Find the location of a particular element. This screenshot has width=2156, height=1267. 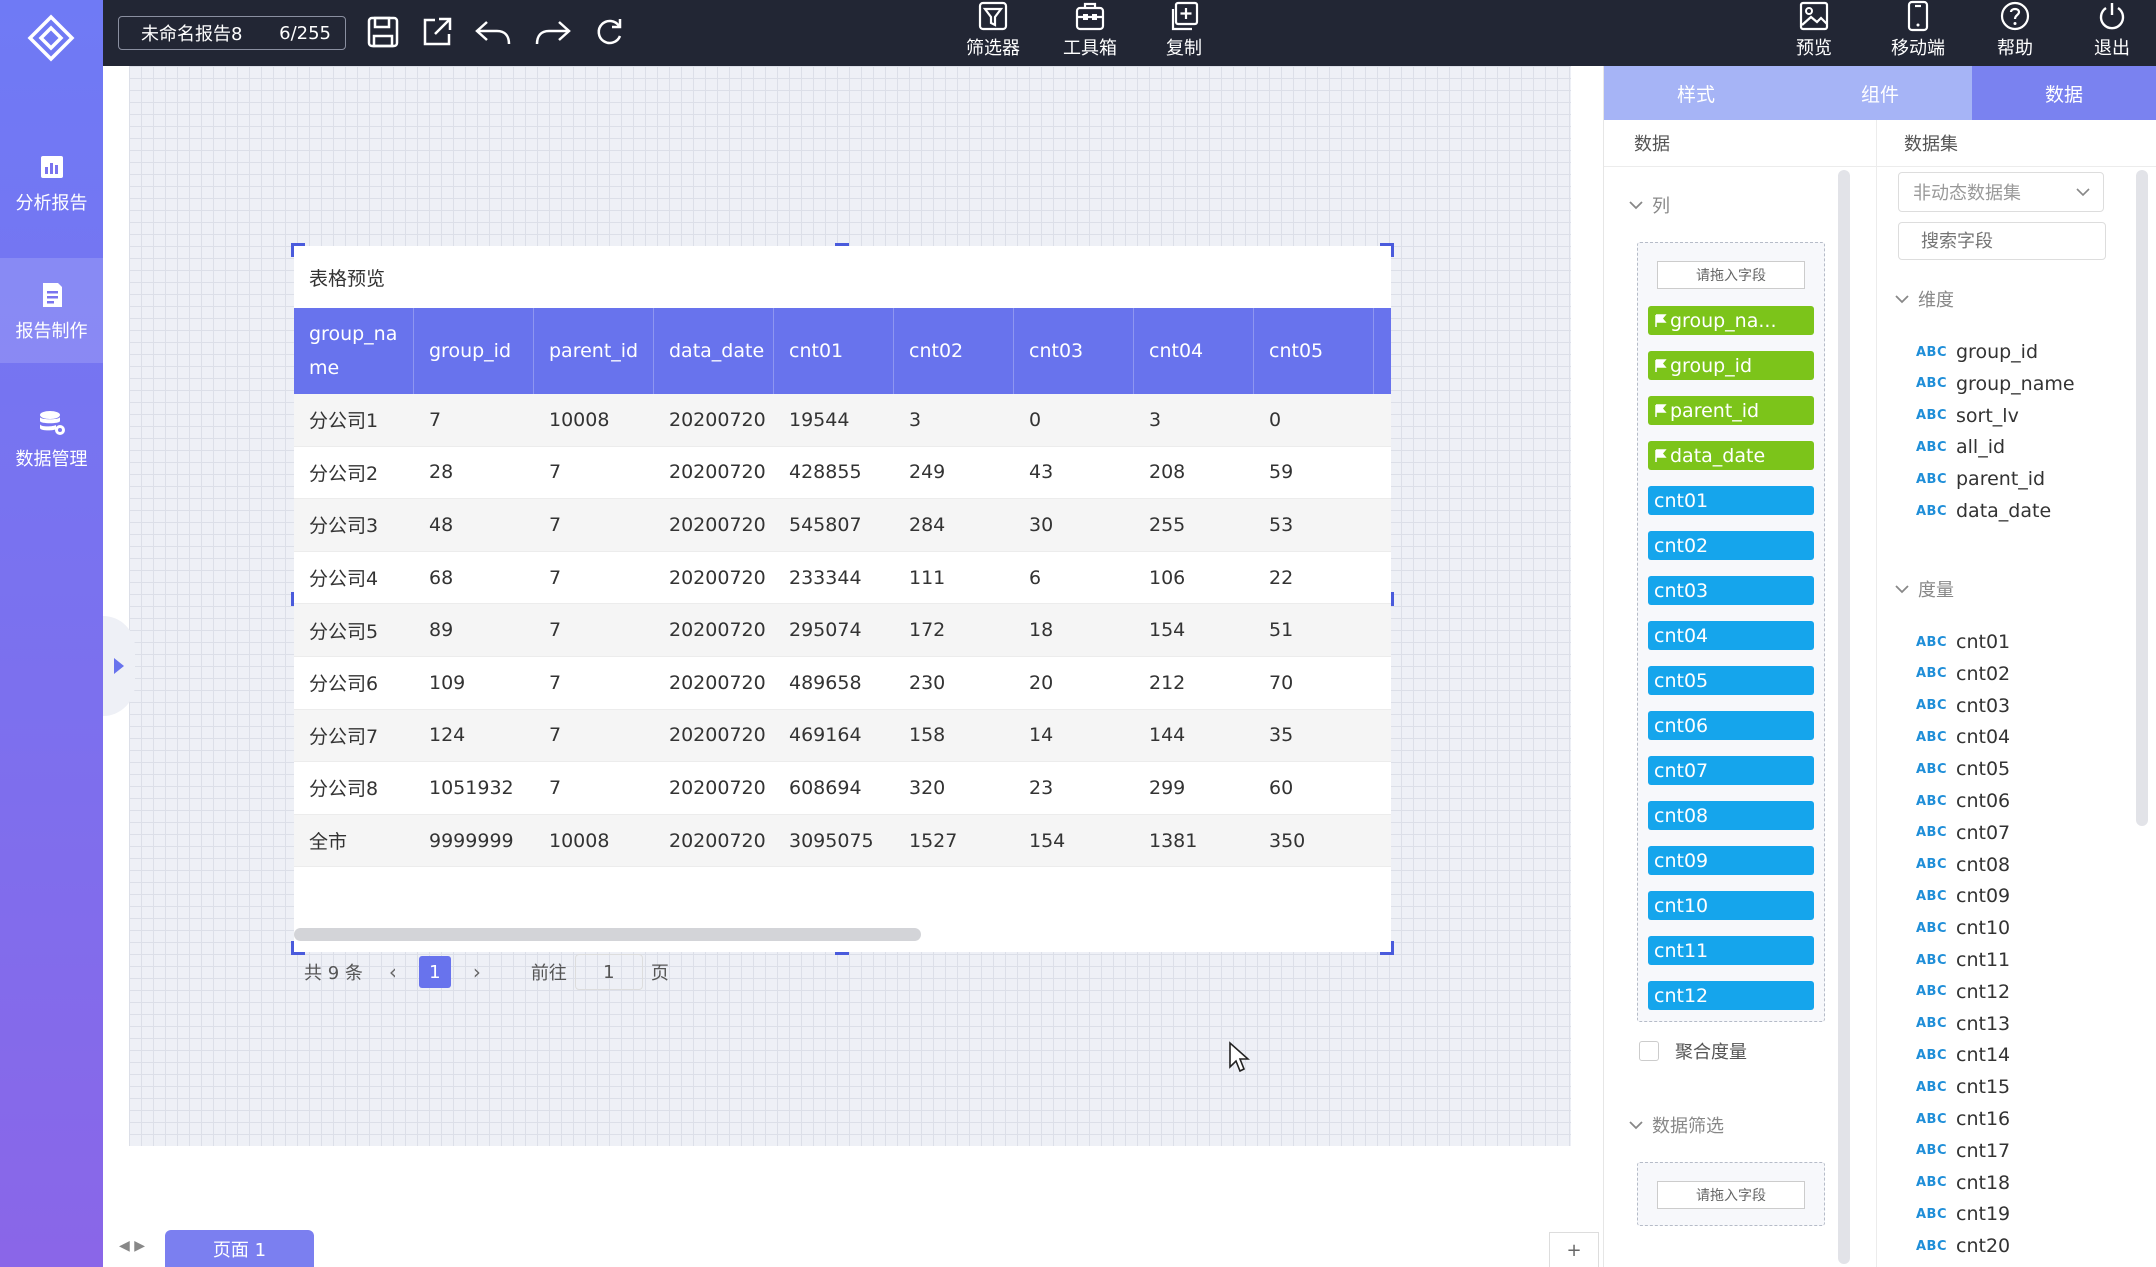

column-chip: cnt12 is located at coordinates (1731, 995).